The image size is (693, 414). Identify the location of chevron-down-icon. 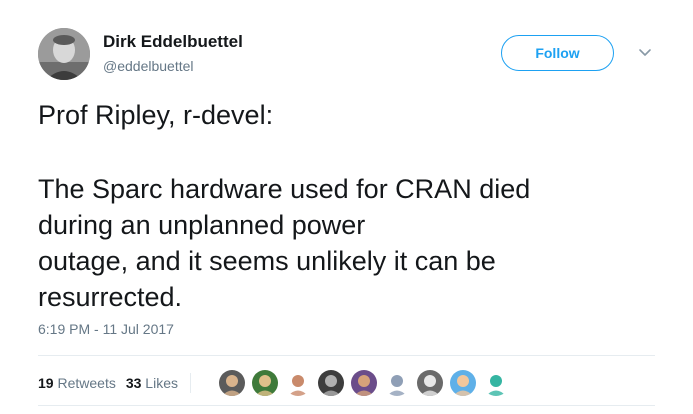
(645, 53).